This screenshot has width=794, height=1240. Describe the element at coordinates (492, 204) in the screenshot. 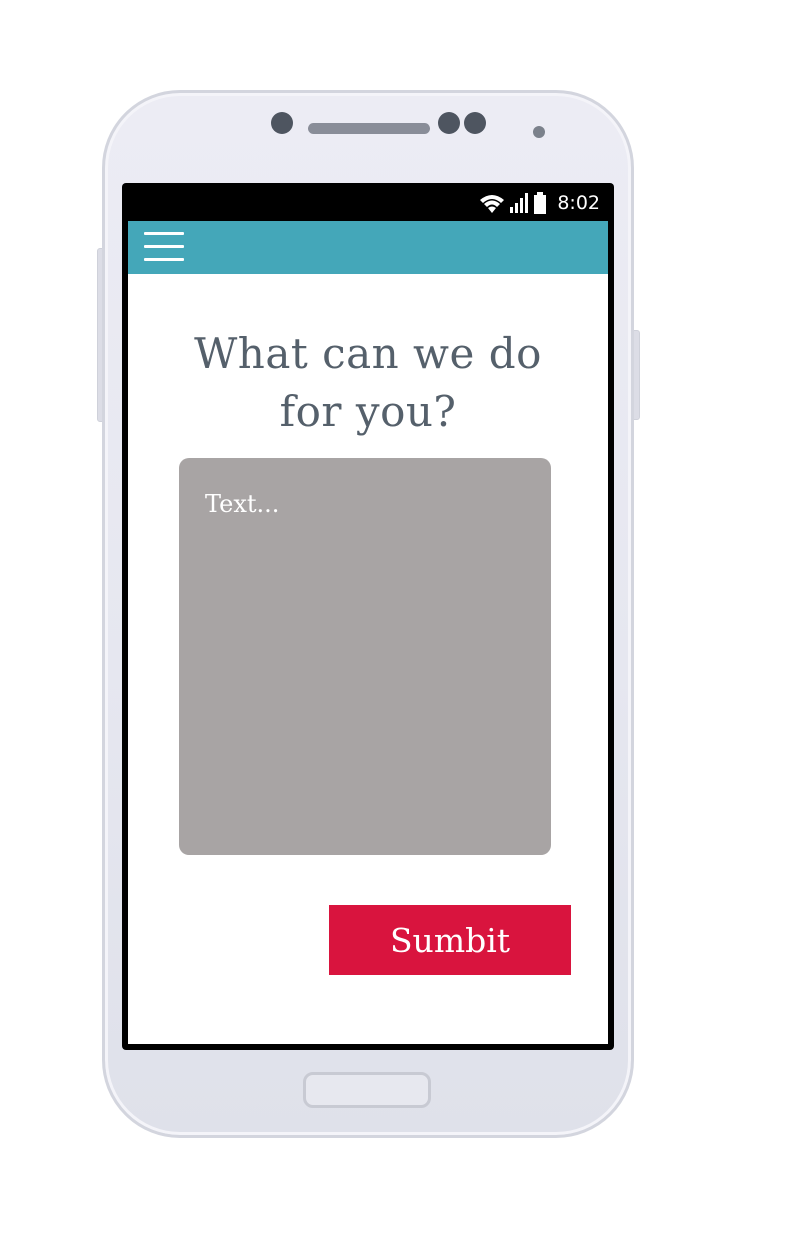

I see `wifi-icon` at that location.